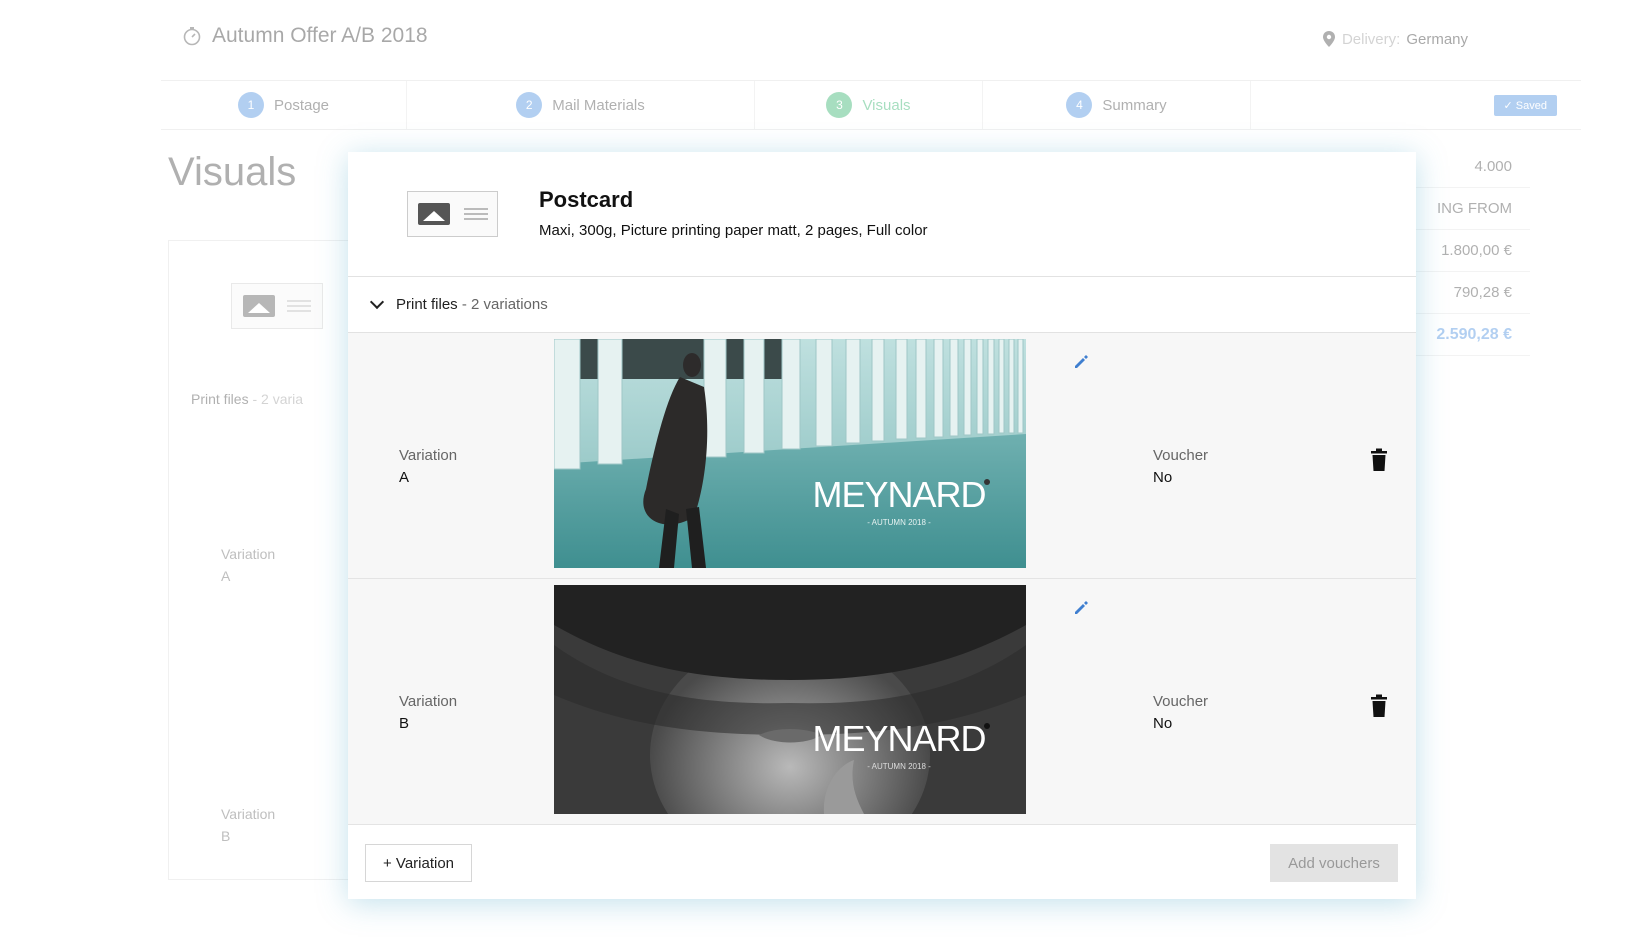 The image size is (1640, 944). I want to click on step-number: 2, so click(529, 105).